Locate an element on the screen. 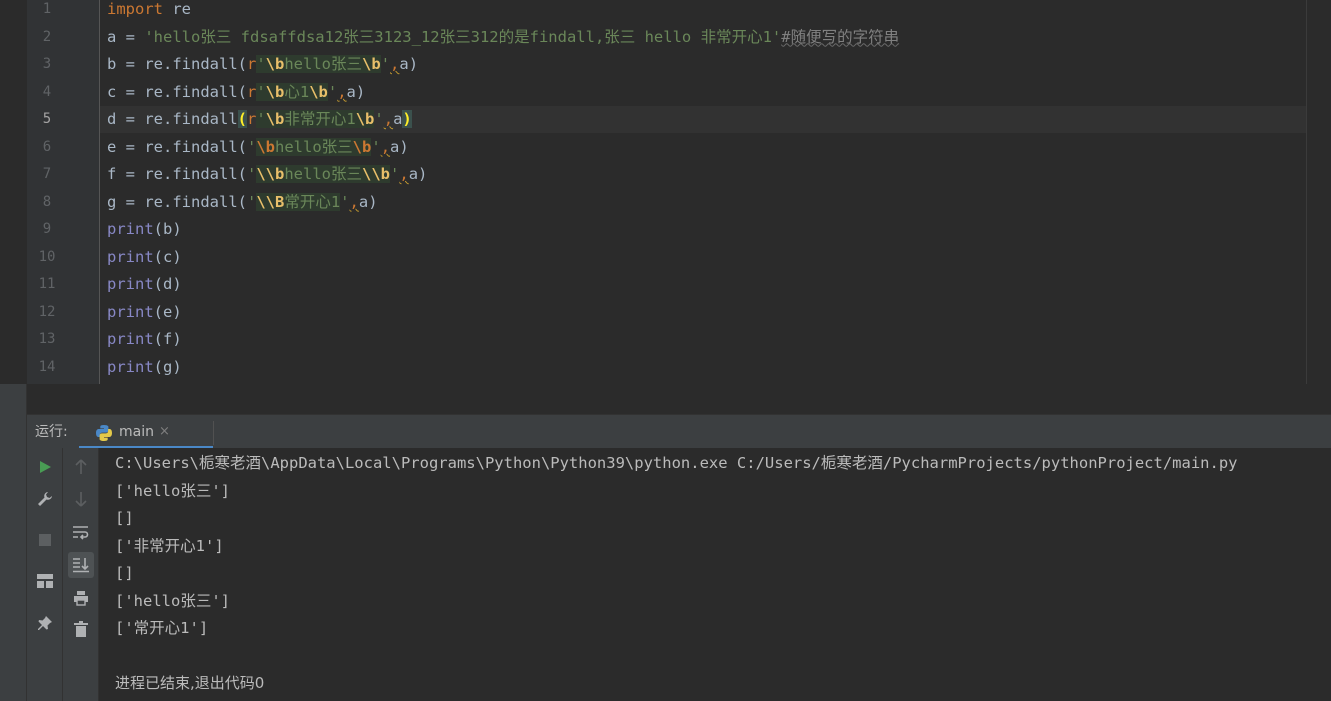  code-line-11: print(d) is located at coordinates (144, 285).